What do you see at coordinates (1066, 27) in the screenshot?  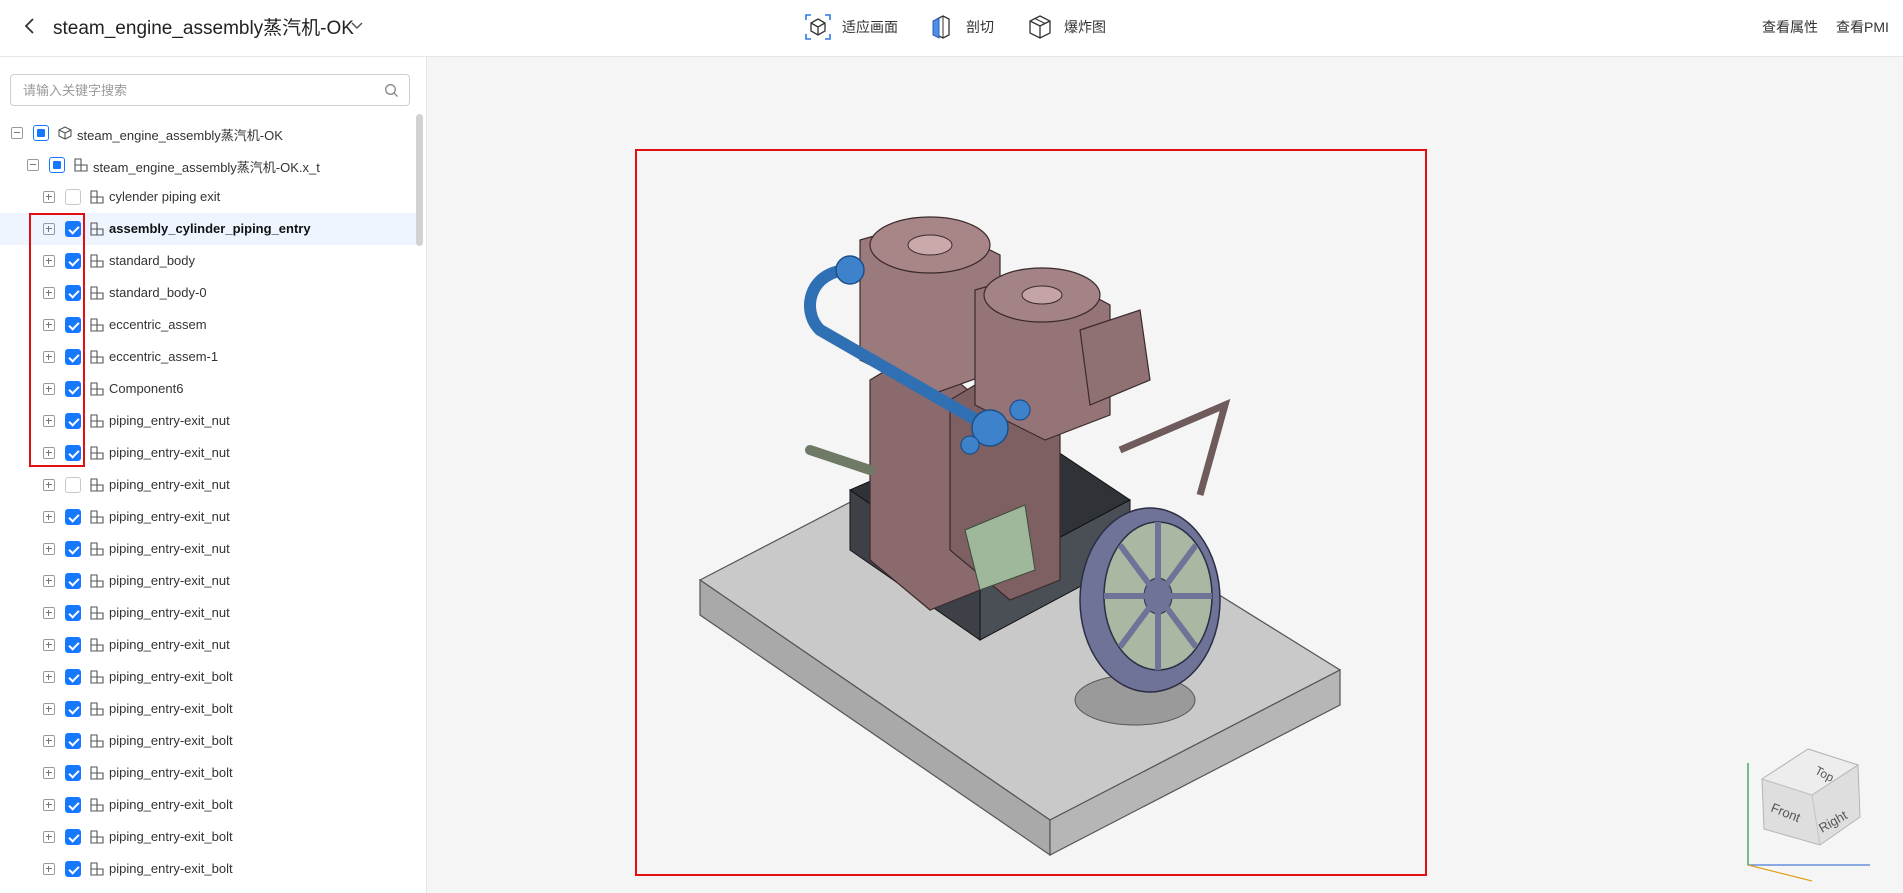 I see `explode-view-button: 爆炸图` at bounding box center [1066, 27].